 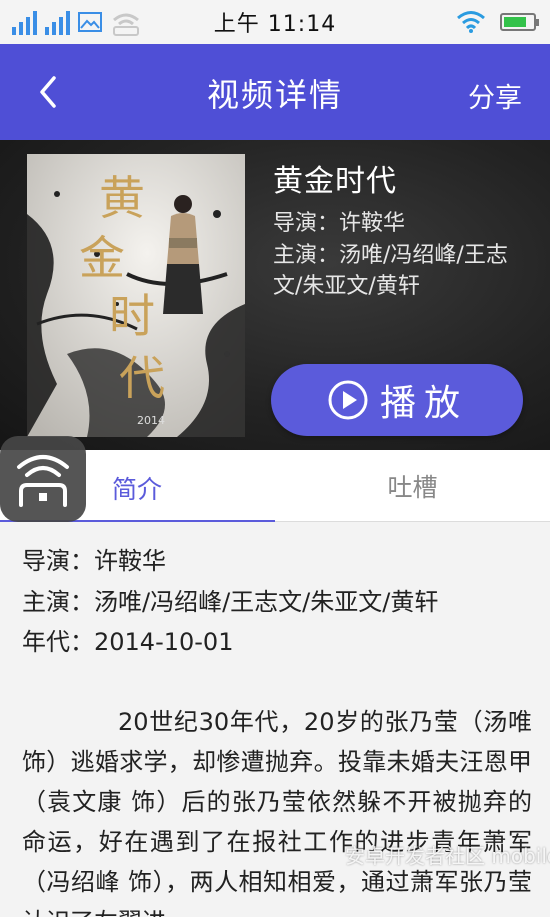 I want to click on movie-cast: 主演：汤唯/冯绍峰/王志文/朱亚文/黄轩, so click(x=390, y=271).